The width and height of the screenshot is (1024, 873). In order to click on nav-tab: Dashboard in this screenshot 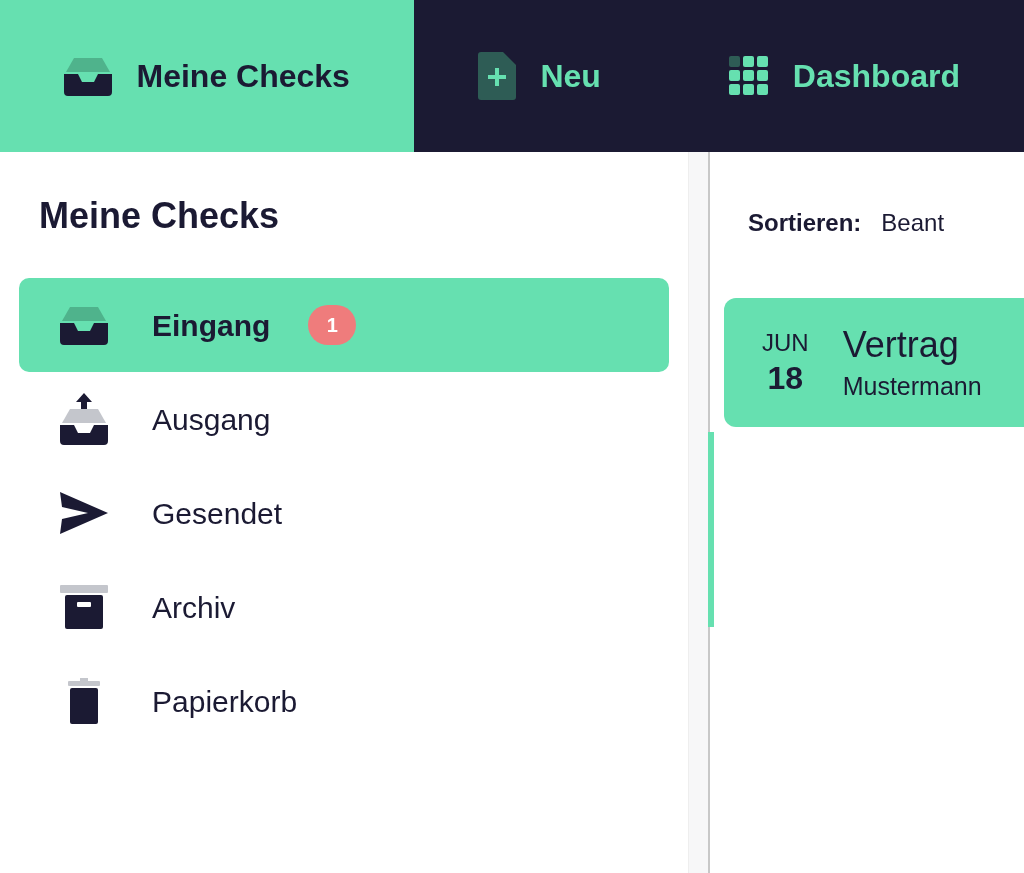, I will do `click(844, 76)`.